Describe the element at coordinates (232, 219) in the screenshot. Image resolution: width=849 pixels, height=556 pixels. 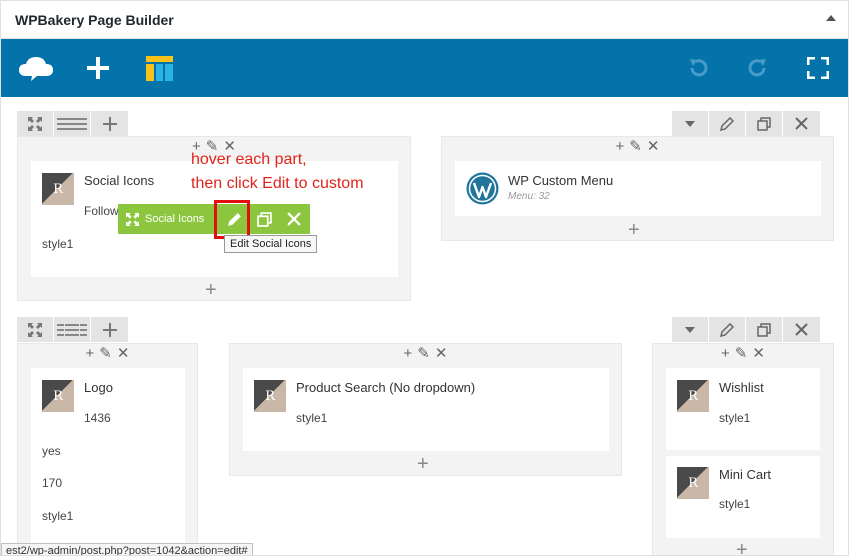
I see `edit-button-highlight` at that location.